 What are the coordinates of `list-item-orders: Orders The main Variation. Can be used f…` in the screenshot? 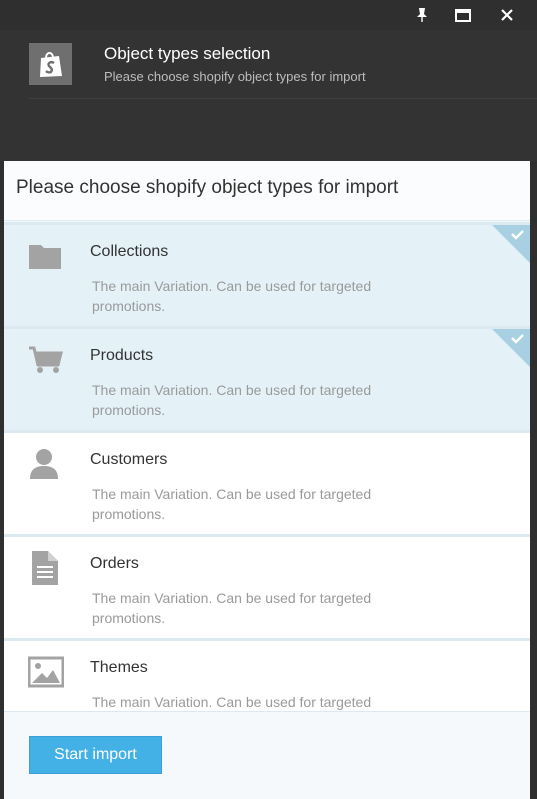 It's located at (267, 586).